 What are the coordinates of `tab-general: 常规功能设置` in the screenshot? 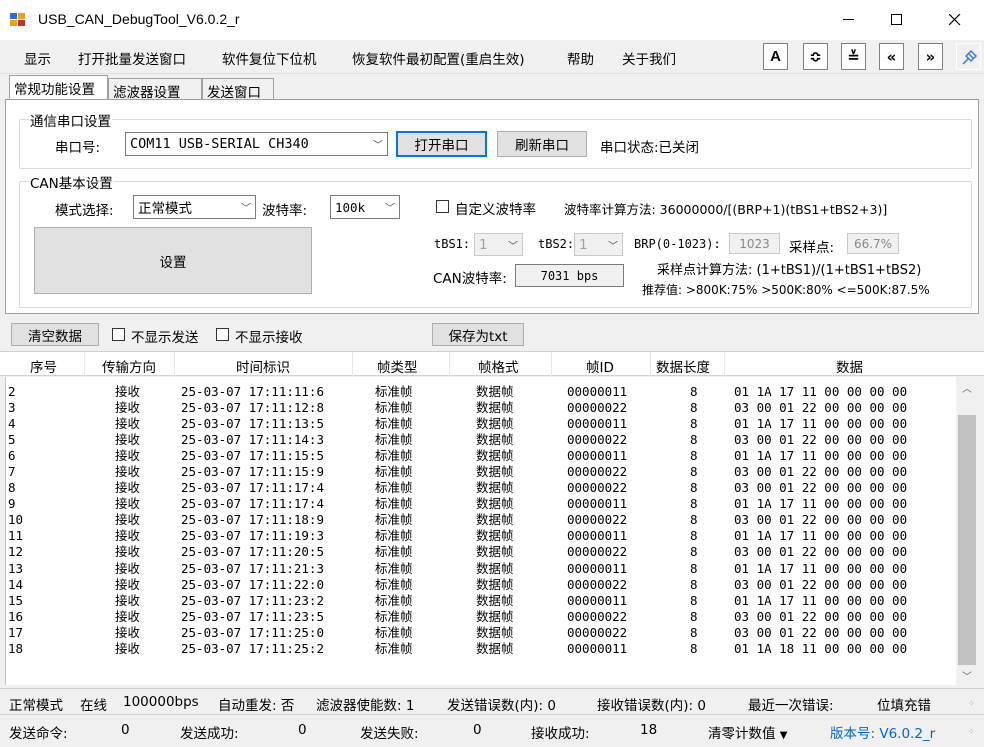 It's located at (58, 87).